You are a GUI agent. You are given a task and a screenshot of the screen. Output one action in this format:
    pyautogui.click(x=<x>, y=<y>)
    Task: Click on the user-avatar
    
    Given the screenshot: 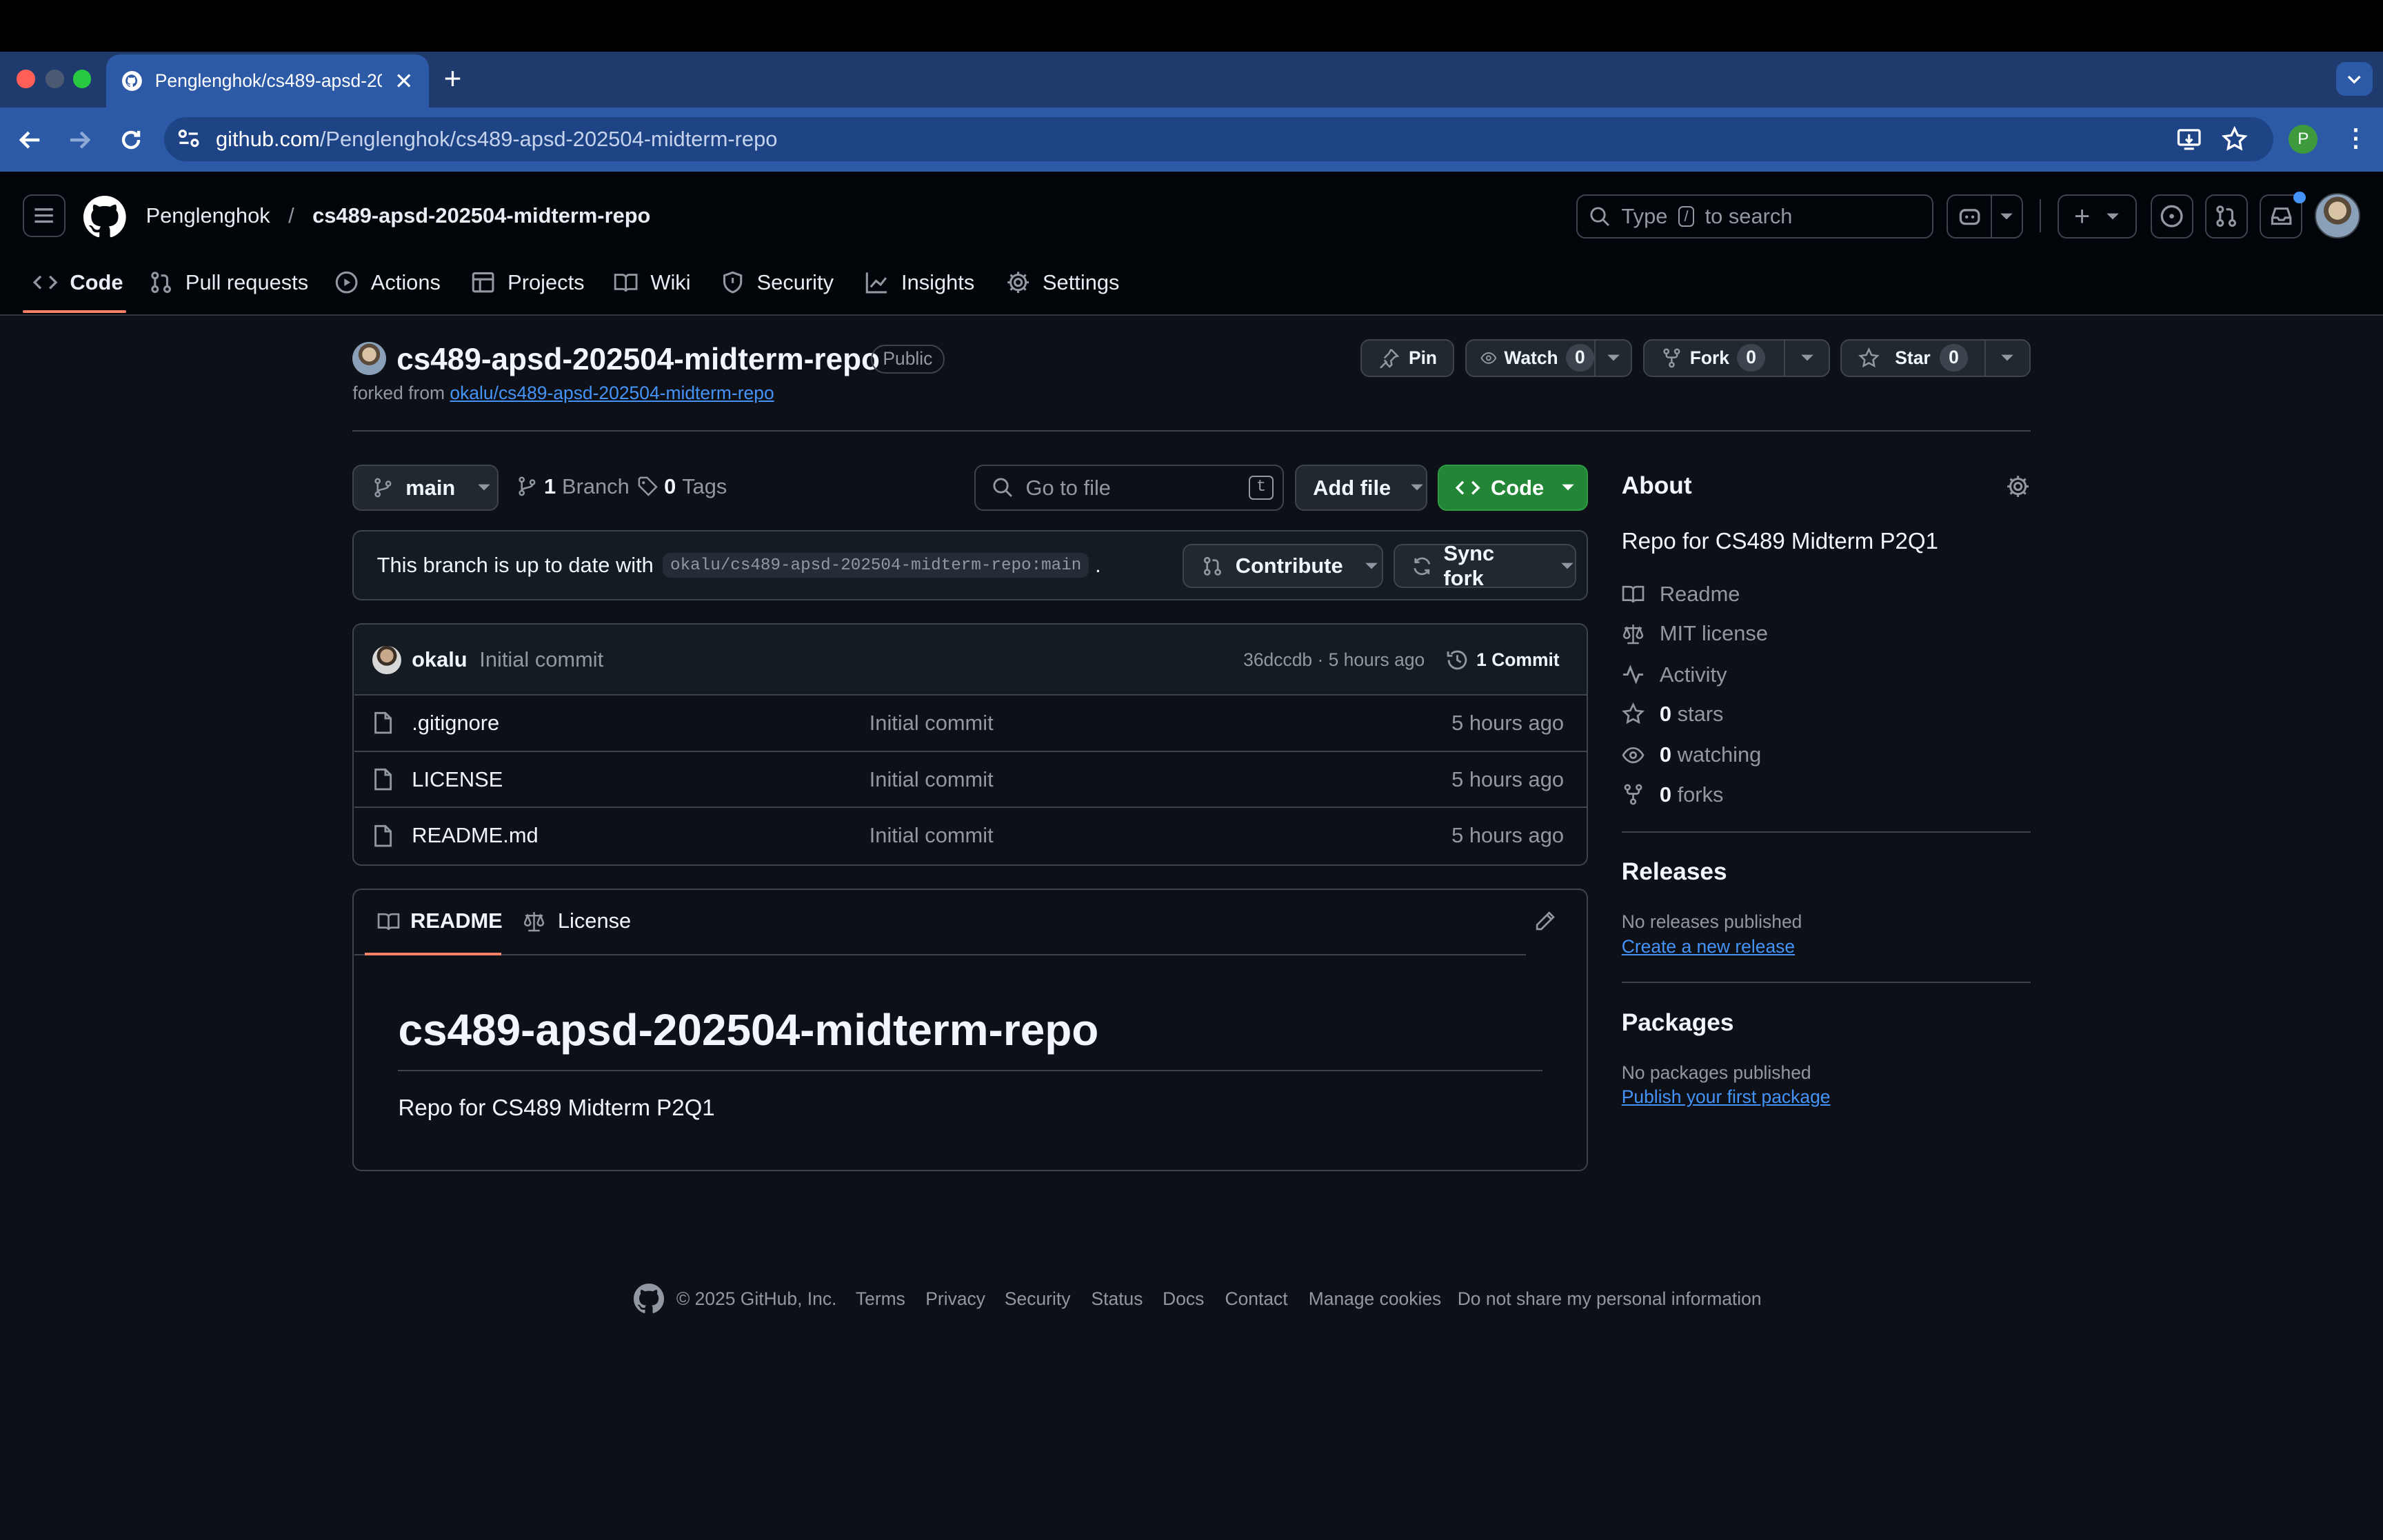 What is the action you would take?
    pyautogui.click(x=2337, y=216)
    